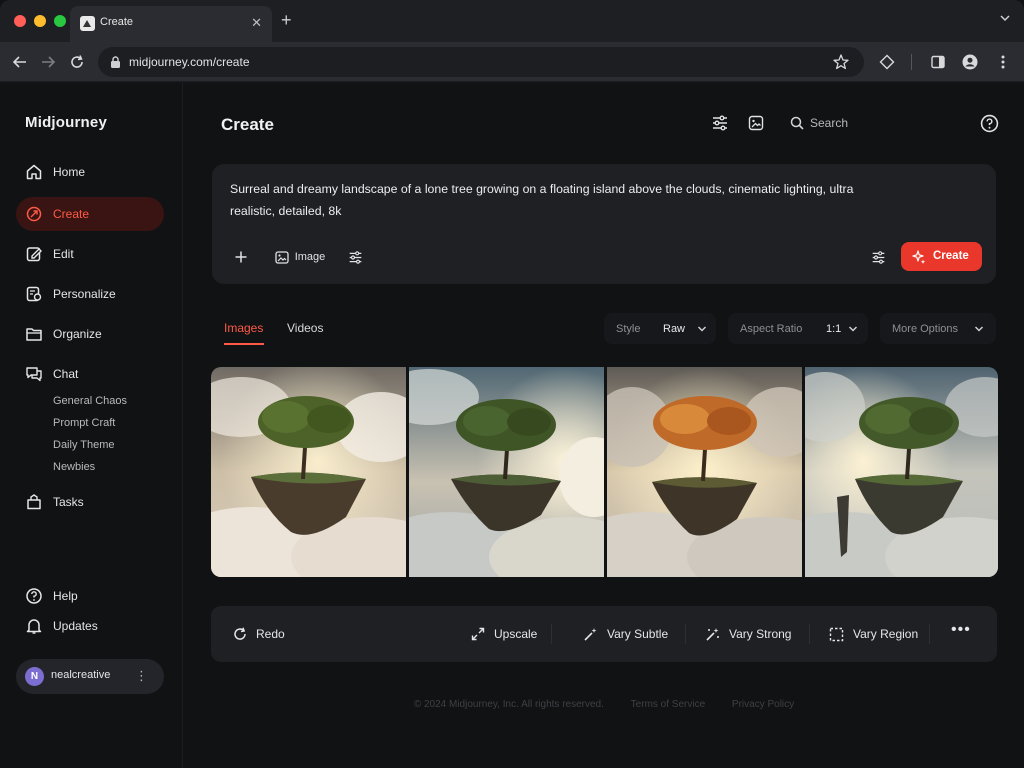 The image size is (1024, 768). I want to click on browser-tab-title: Create, so click(117, 22).